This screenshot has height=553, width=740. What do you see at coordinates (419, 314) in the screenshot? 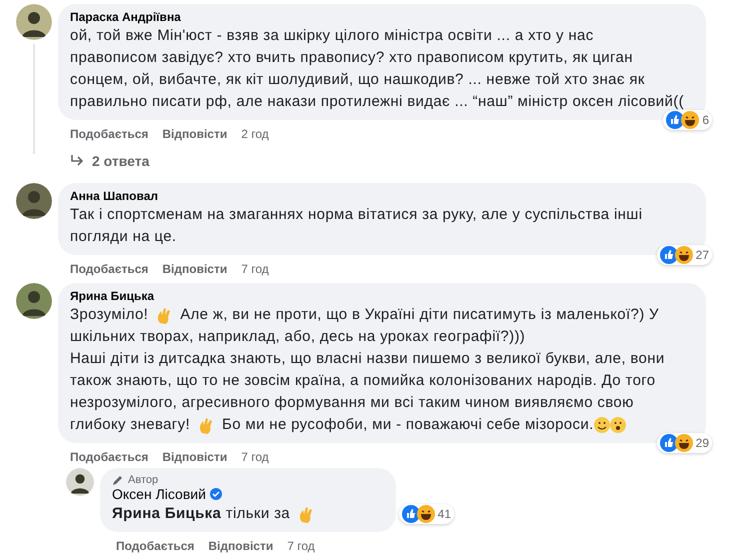
I see `comment-text: Але ж, ви не проти, що в Україні діти писатимуть із маленької?) У` at bounding box center [419, 314].